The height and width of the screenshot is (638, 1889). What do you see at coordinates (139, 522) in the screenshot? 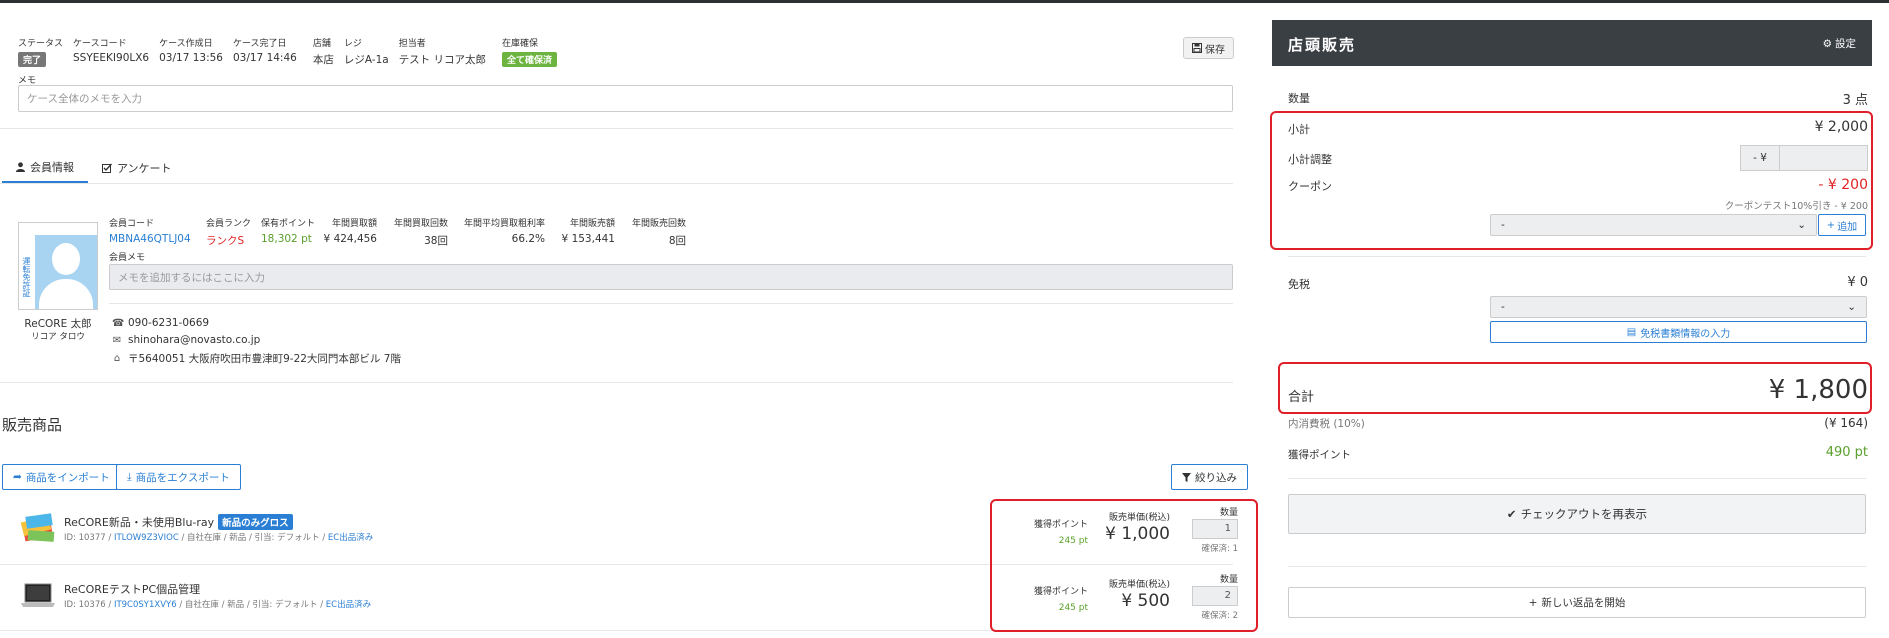
I see `product-name-text: ReCORE新品・未使用Blu-ray` at bounding box center [139, 522].